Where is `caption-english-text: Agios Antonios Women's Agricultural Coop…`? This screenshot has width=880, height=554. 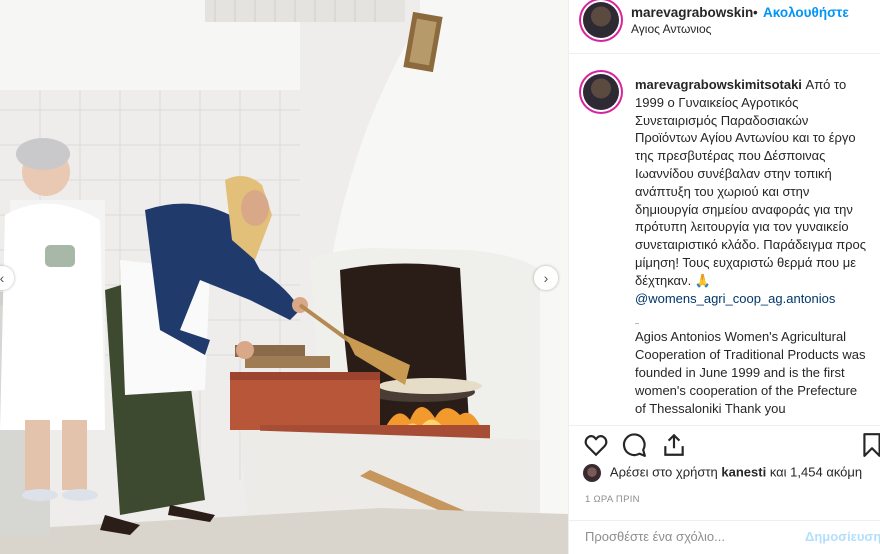 caption-english-text: Agios Antonios Women's Agricultural Coop… is located at coordinates (750, 372).